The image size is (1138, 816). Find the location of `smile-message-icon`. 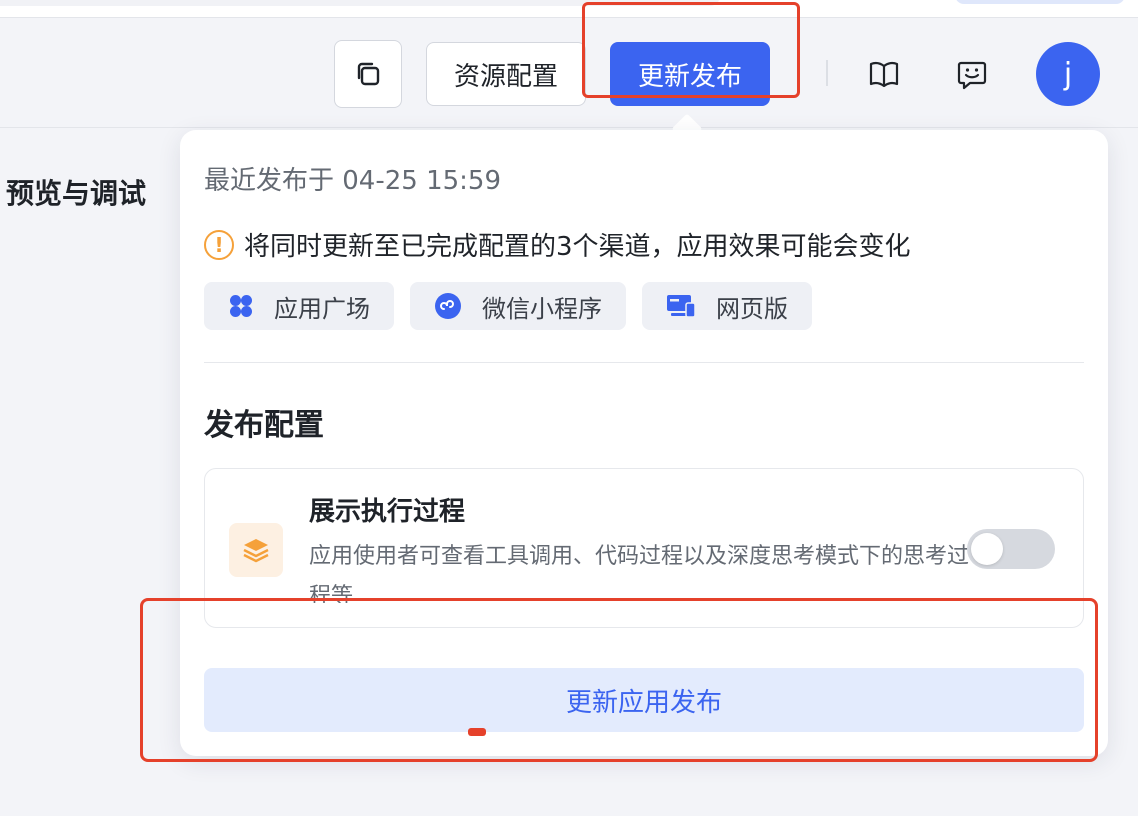

smile-message-icon is located at coordinates (972, 75).